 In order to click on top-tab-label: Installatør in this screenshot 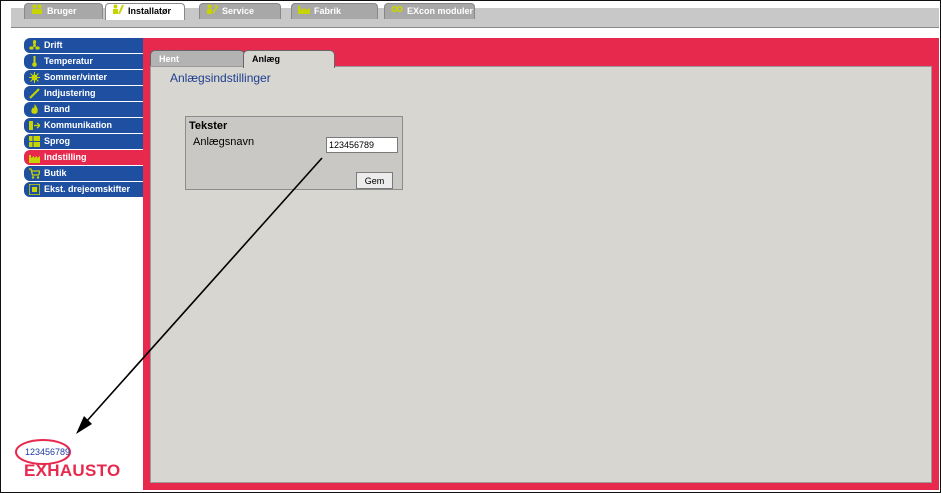, I will do `click(150, 11)`.